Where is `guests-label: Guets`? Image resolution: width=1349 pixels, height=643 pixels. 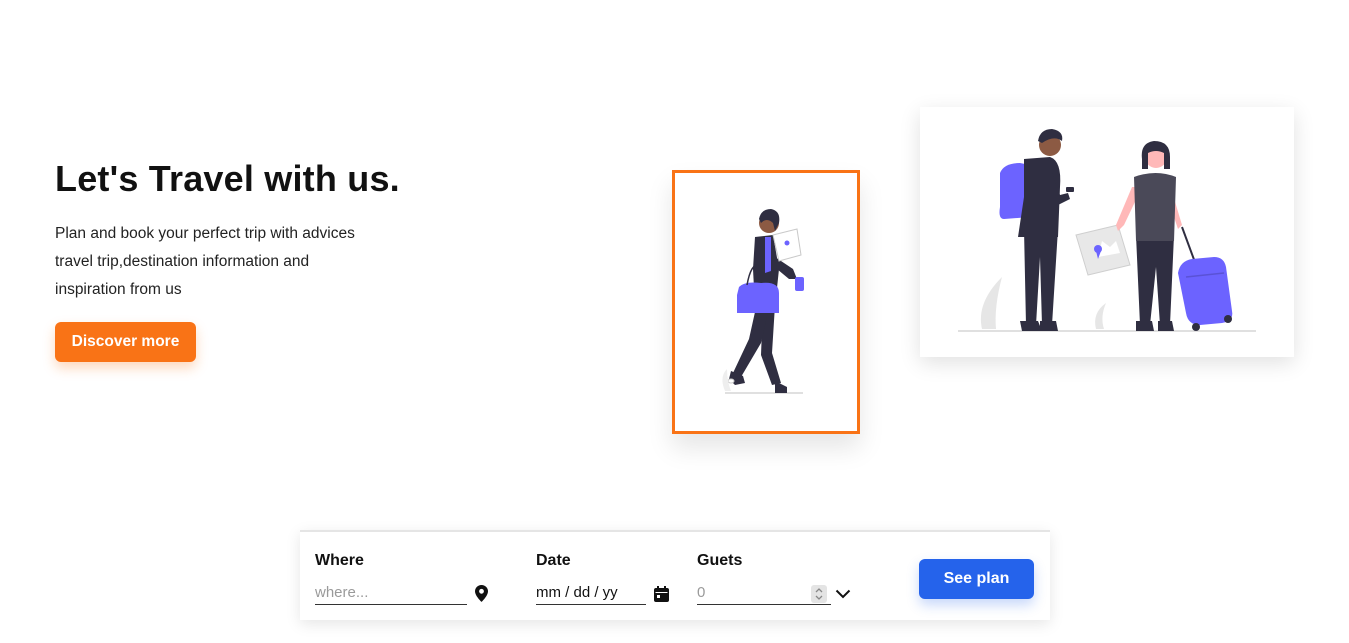 guests-label: Guets is located at coordinates (720, 560).